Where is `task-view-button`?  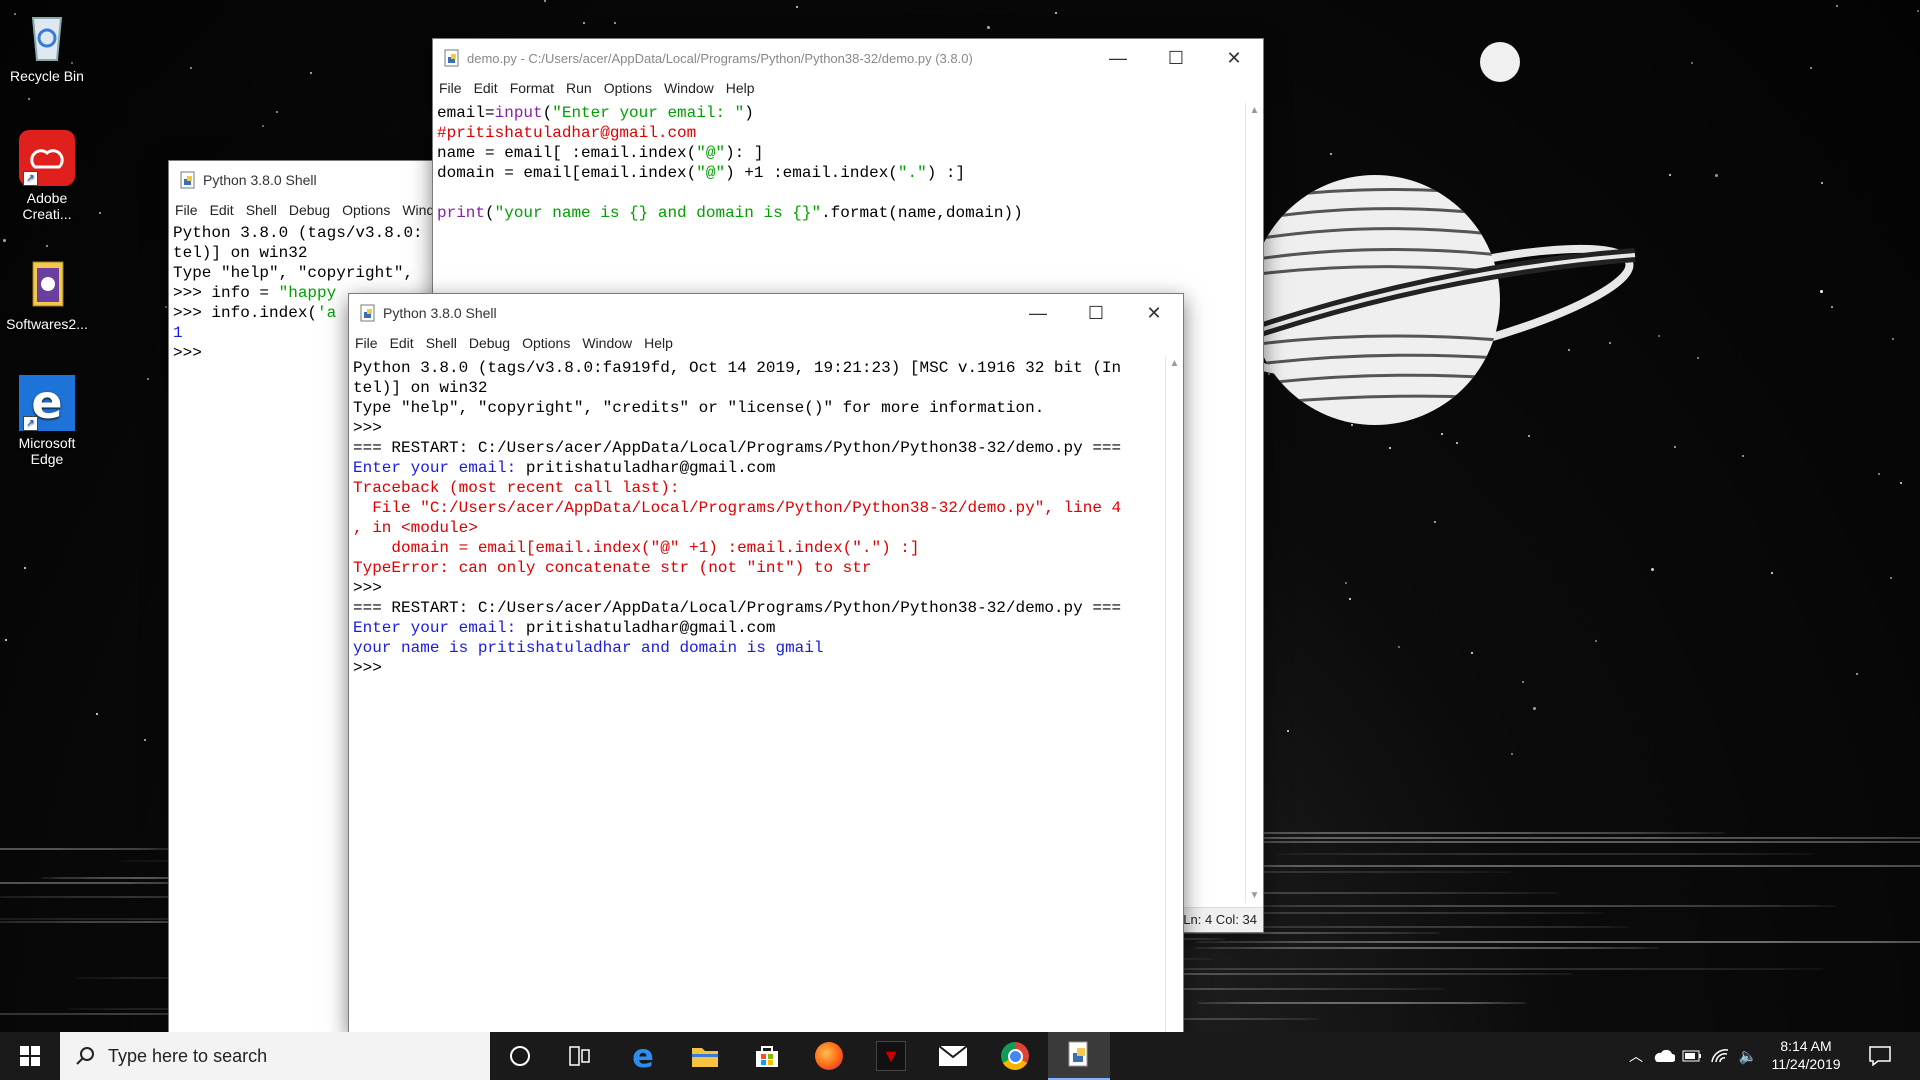
task-view-button is located at coordinates (580, 1056).